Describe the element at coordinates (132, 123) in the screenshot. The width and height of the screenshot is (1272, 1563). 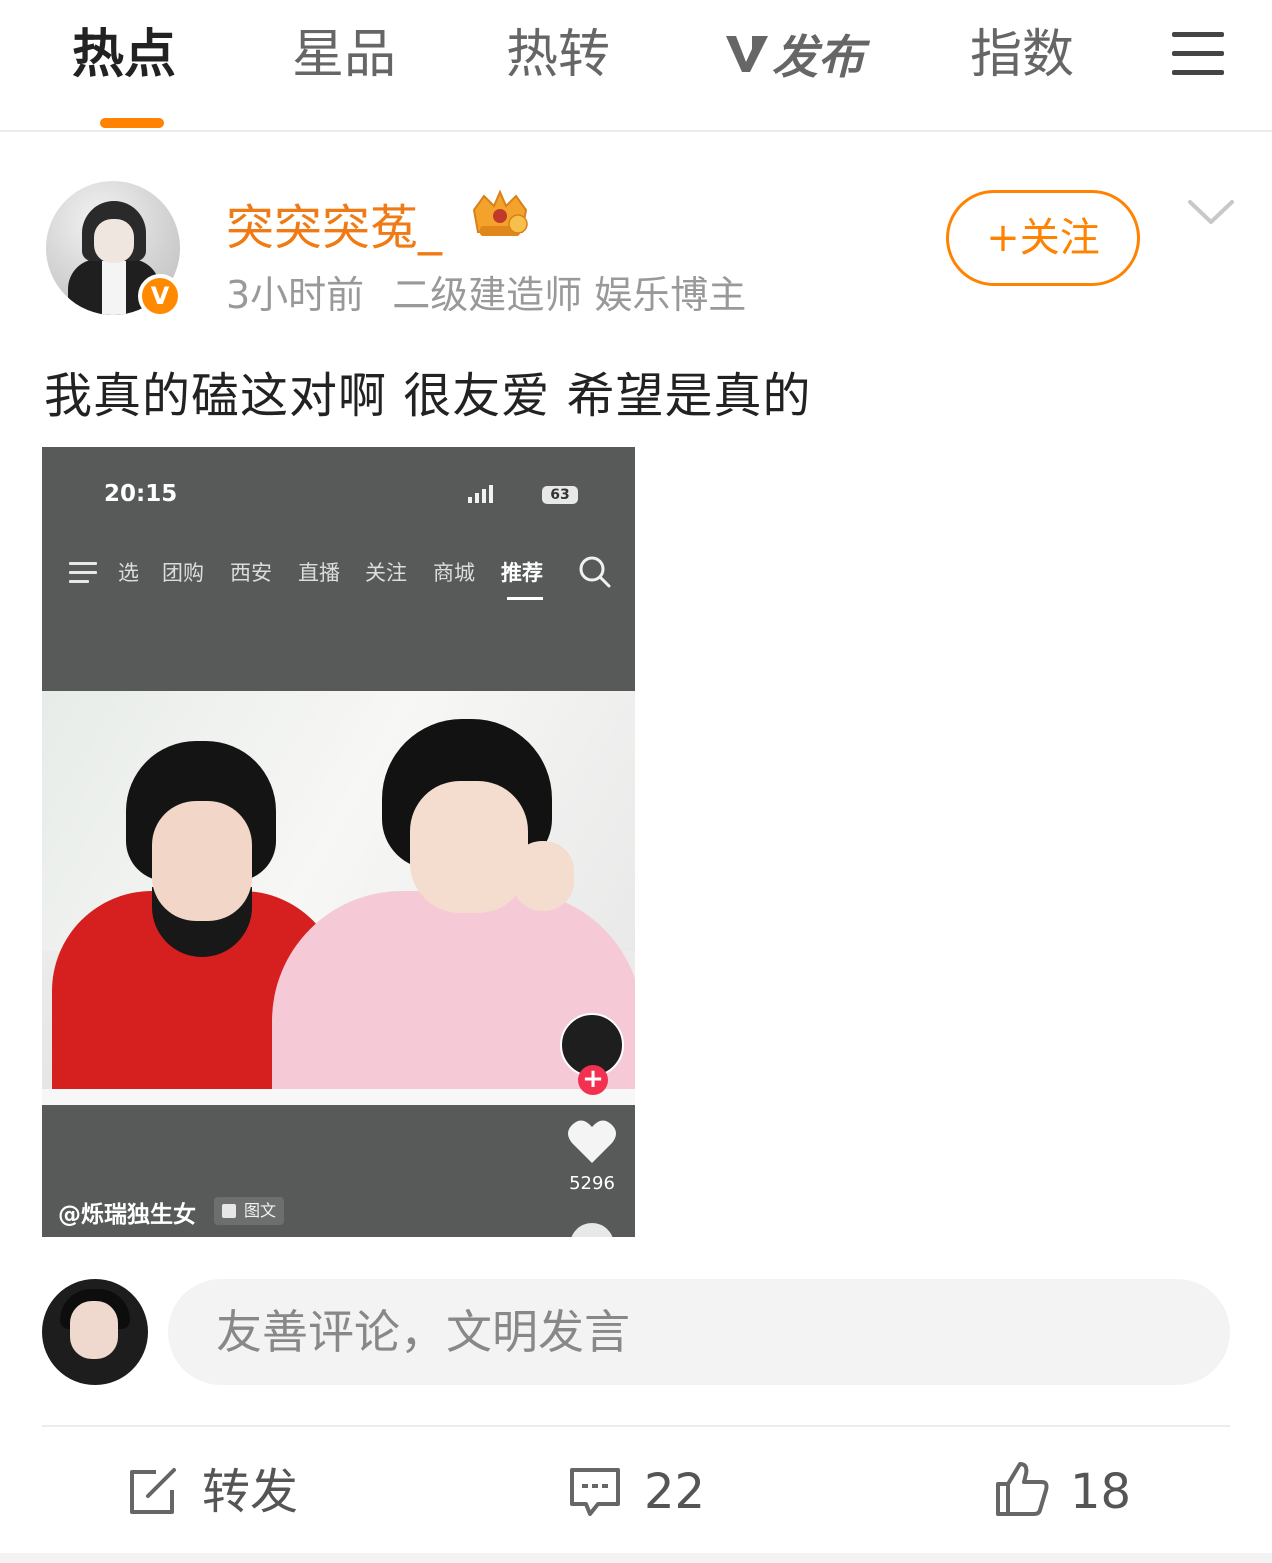
I see `active-tab-indicator` at that location.